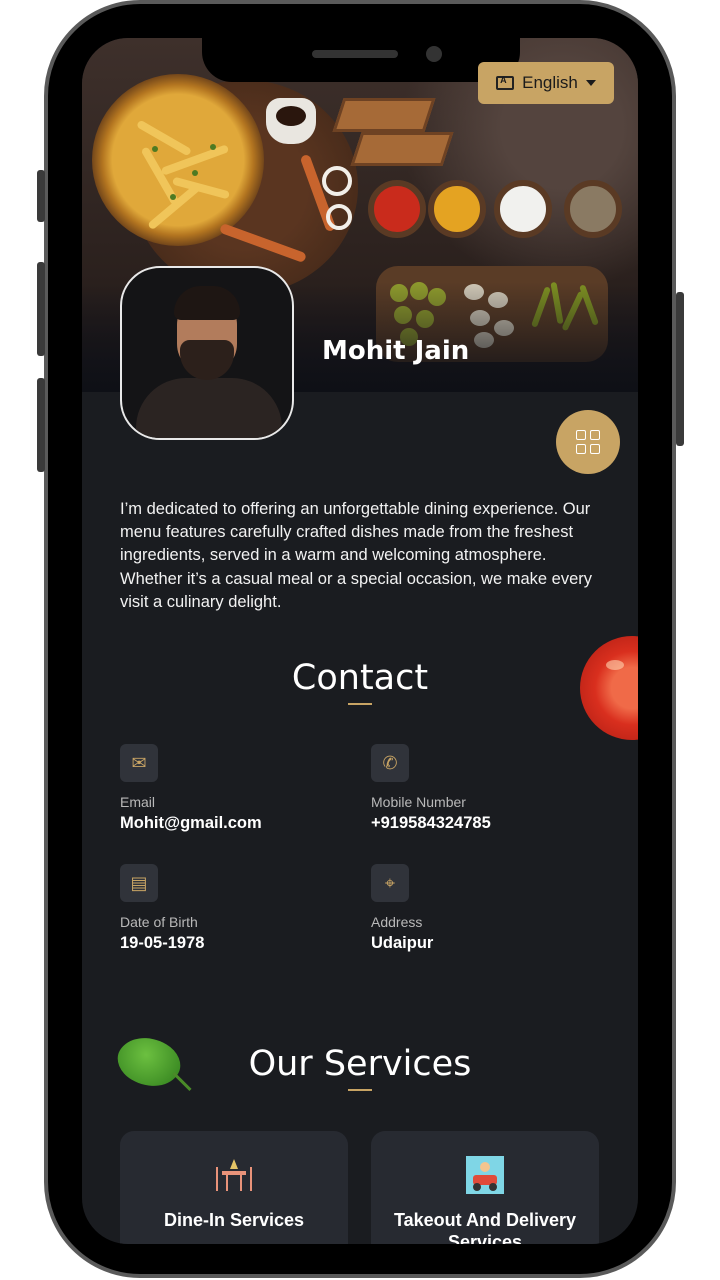 The image size is (720, 1280). I want to click on service-title: Dine-In Services, so click(234, 1220).